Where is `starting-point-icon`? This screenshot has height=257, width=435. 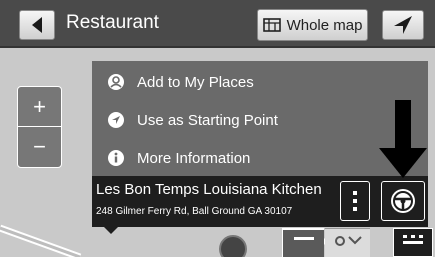 starting-point-icon is located at coordinates (116, 120).